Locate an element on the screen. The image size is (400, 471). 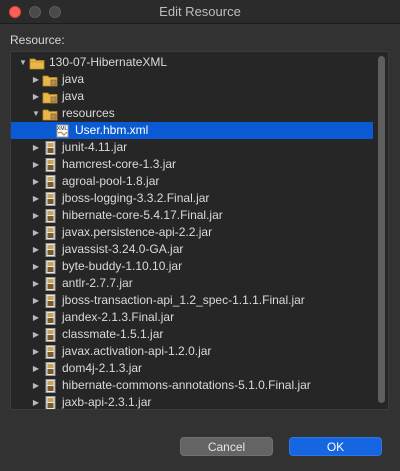
title-bar: Edit Resource is located at coordinates (200, 12).